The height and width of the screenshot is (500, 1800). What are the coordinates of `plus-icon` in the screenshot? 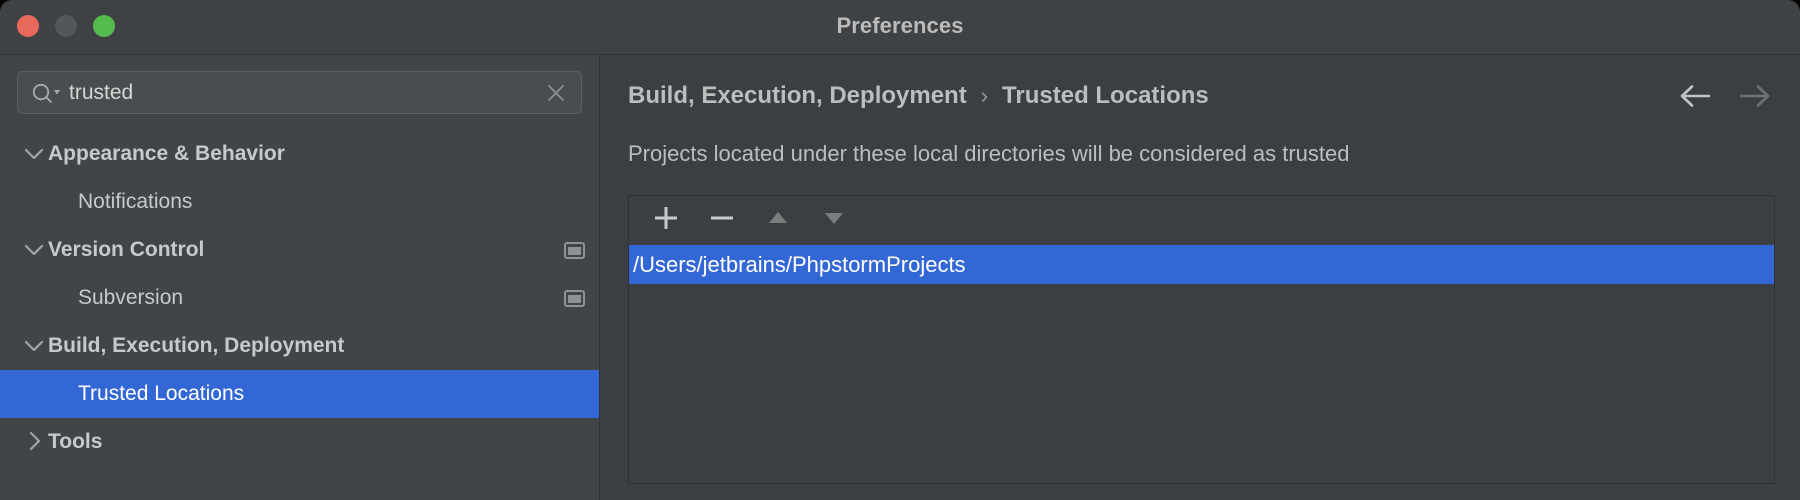 It's located at (666, 220).